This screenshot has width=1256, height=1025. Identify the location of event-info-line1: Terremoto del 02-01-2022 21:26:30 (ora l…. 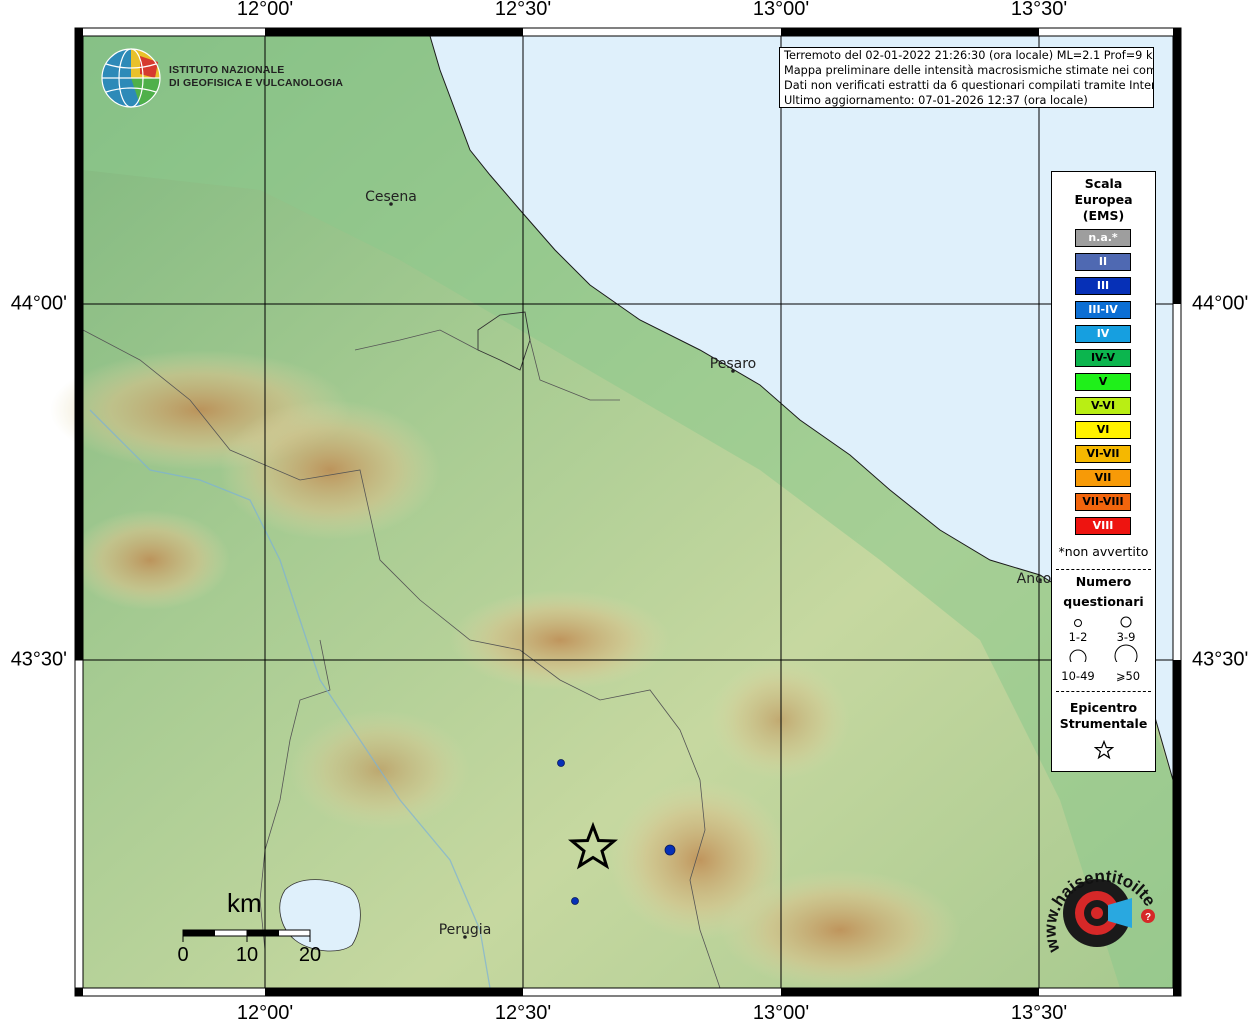
(969, 55).